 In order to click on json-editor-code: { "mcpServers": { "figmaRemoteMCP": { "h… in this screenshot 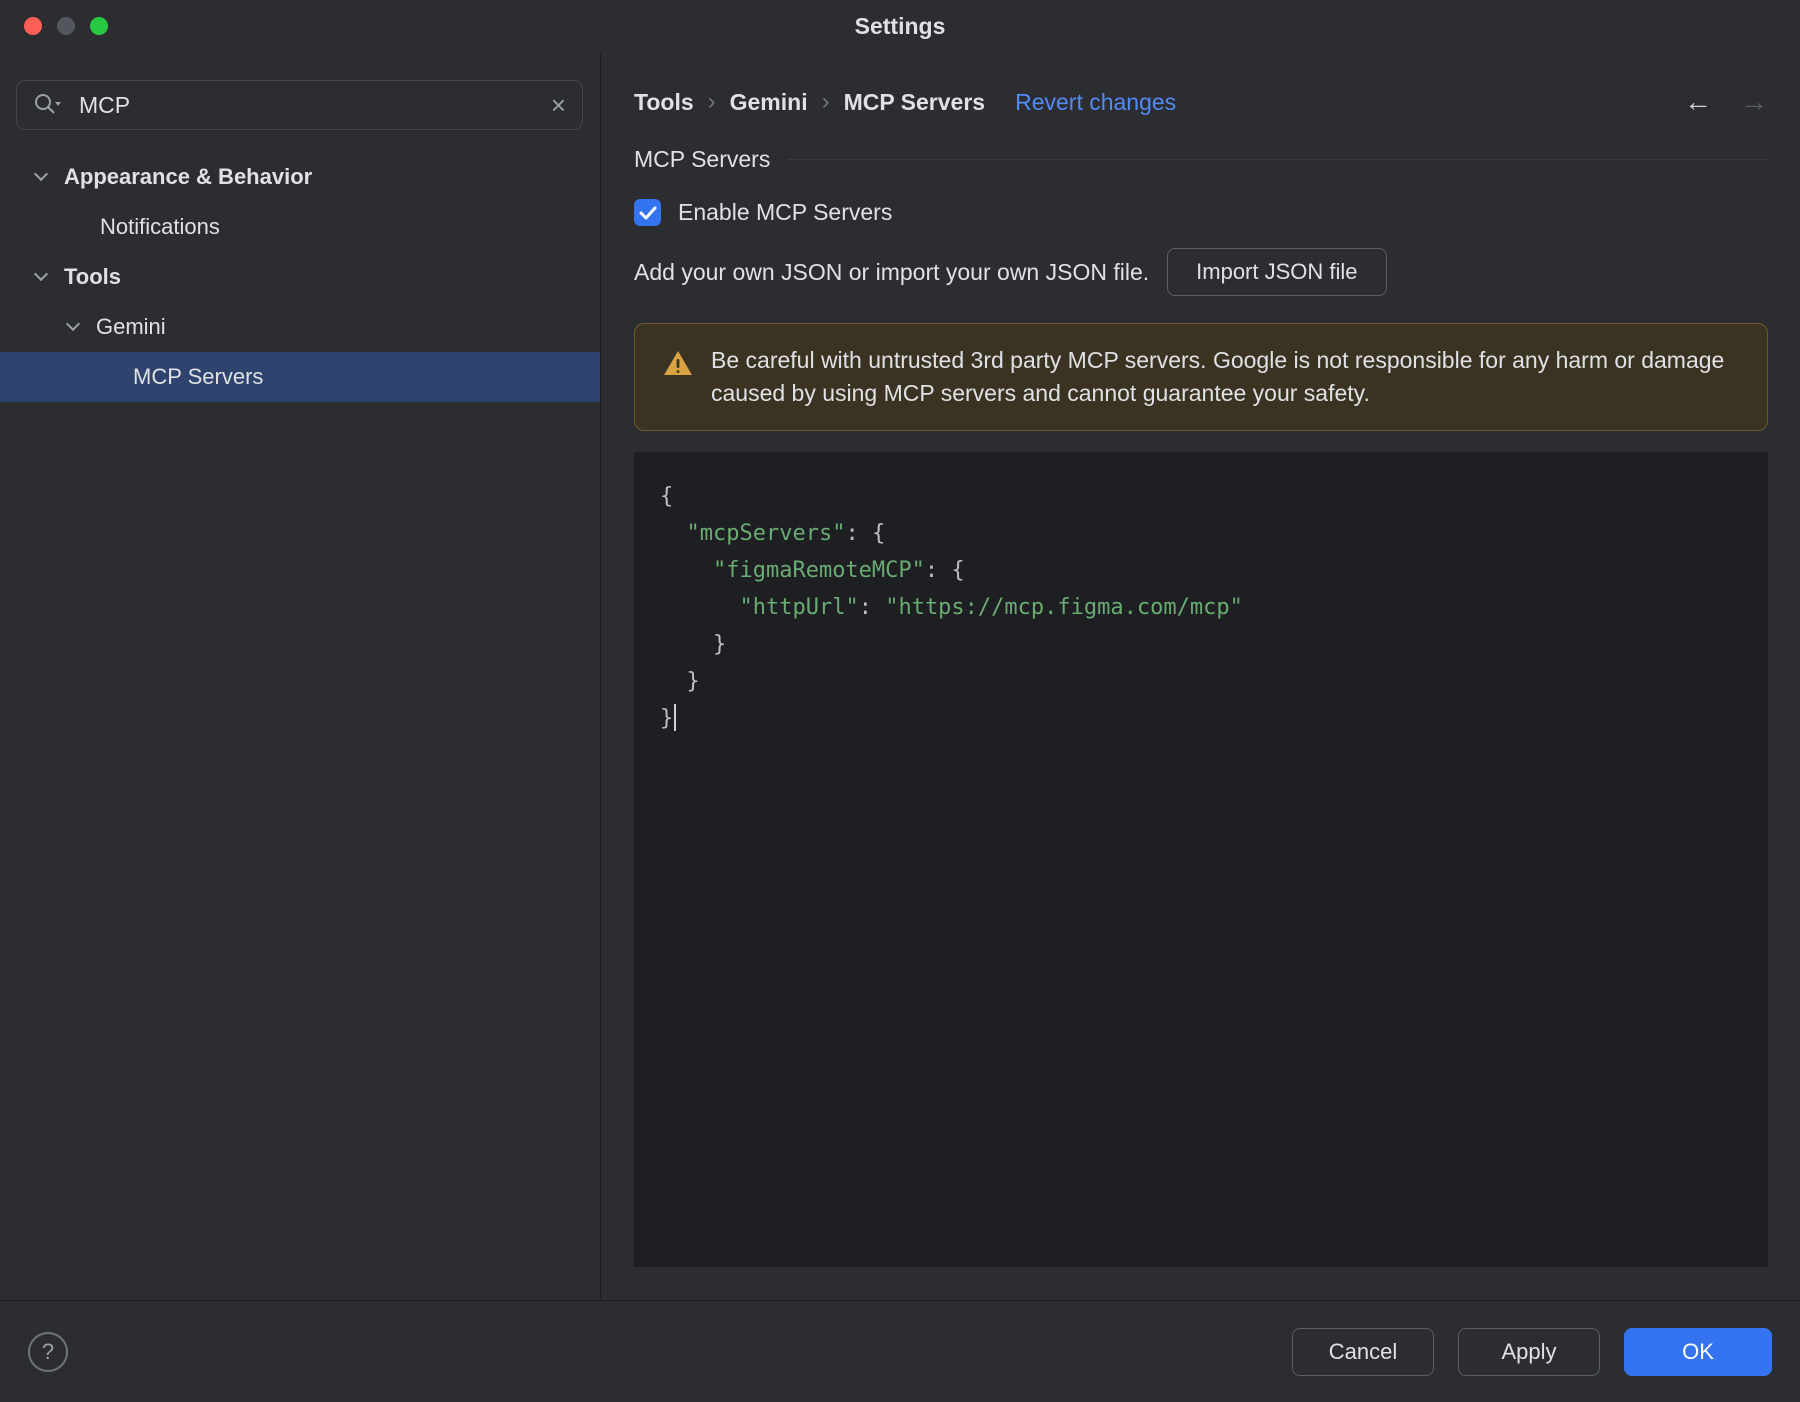, I will do `click(1214, 607)`.